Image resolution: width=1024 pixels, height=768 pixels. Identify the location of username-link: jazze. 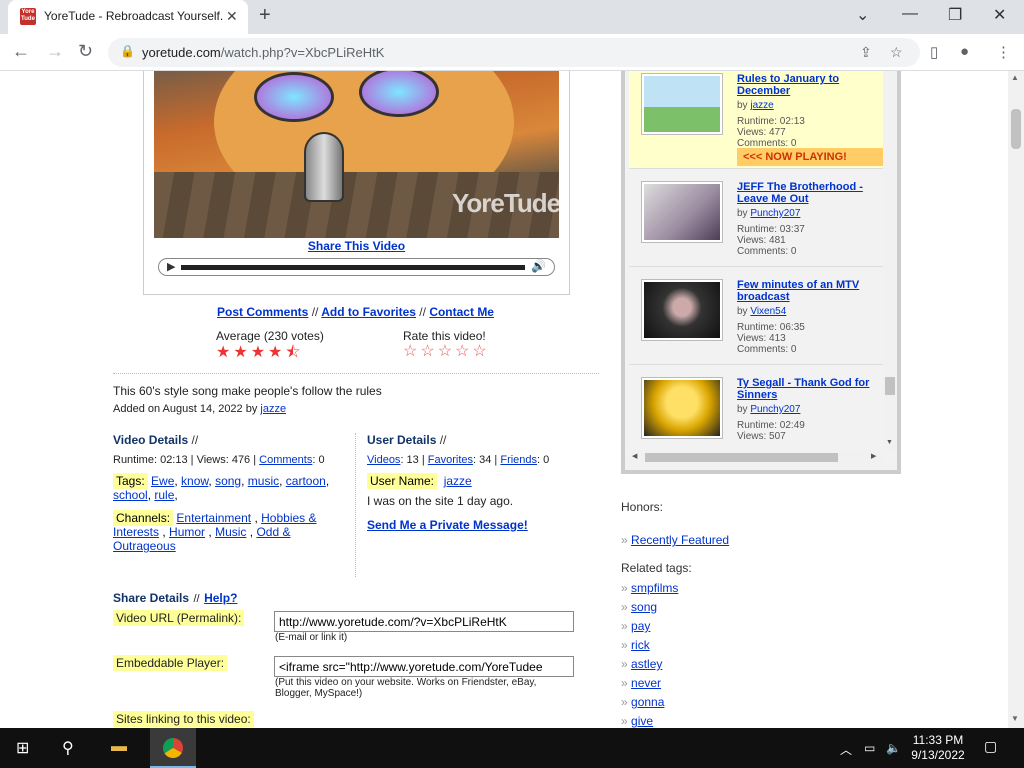
(458, 481).